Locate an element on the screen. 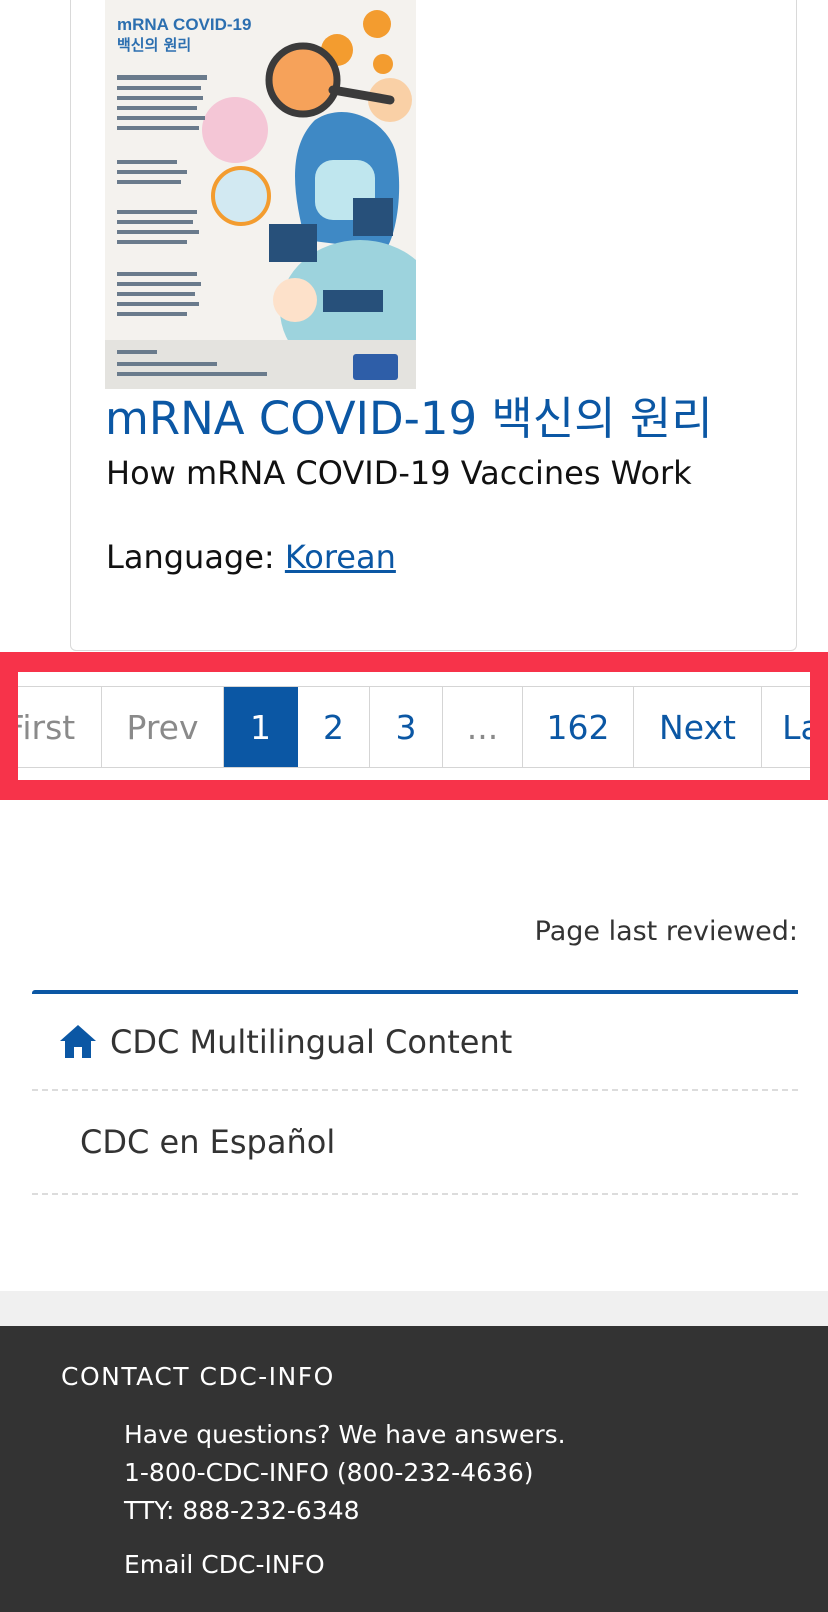 This screenshot has height=1612, width=828. pagination-page-1: 1 is located at coordinates (261, 727).